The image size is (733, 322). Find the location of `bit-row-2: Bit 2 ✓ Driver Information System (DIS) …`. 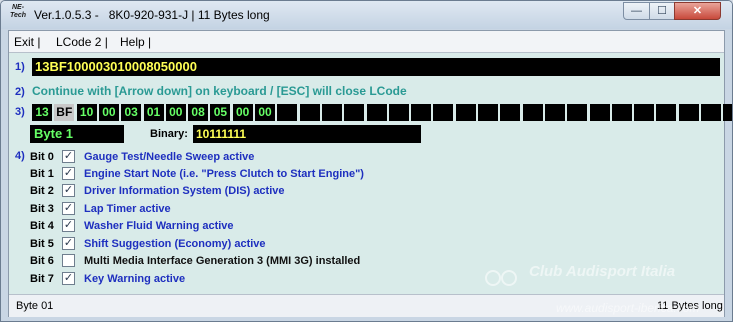

bit-row-2: Bit 2 ✓ Driver Information System (DIS) … is located at coordinates (366, 191).